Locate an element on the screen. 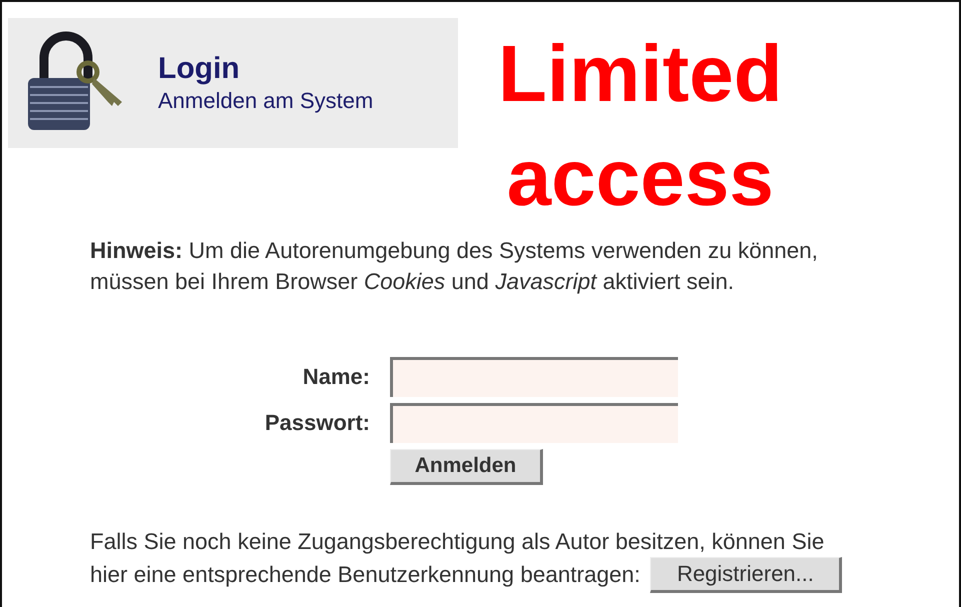 Image resolution: width=961 pixels, height=607 pixels. annotation-text: Limited is located at coordinates (640, 74).